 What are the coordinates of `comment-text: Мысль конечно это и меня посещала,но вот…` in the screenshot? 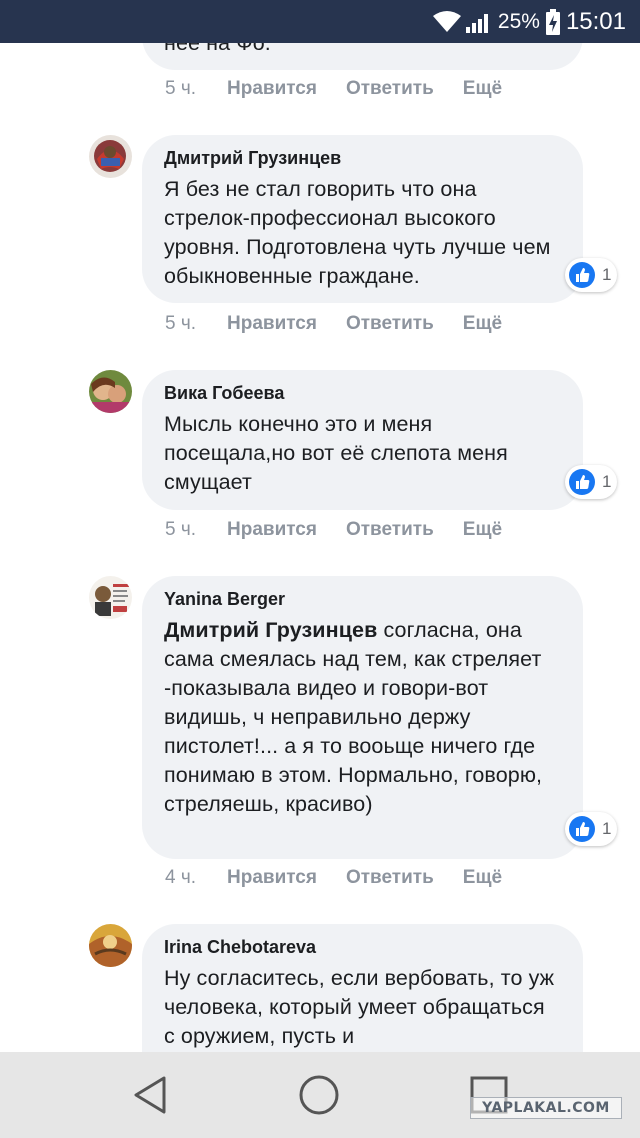 It's located at (336, 453).